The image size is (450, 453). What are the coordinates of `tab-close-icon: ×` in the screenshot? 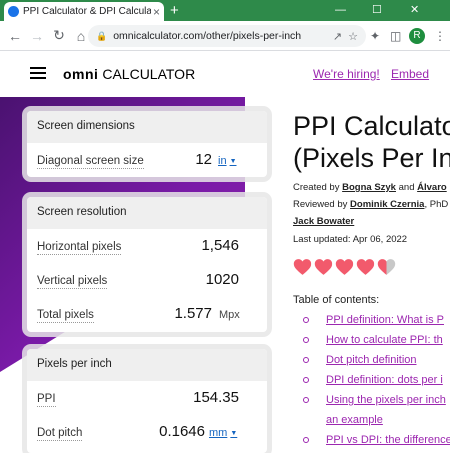 It's located at (156, 12).